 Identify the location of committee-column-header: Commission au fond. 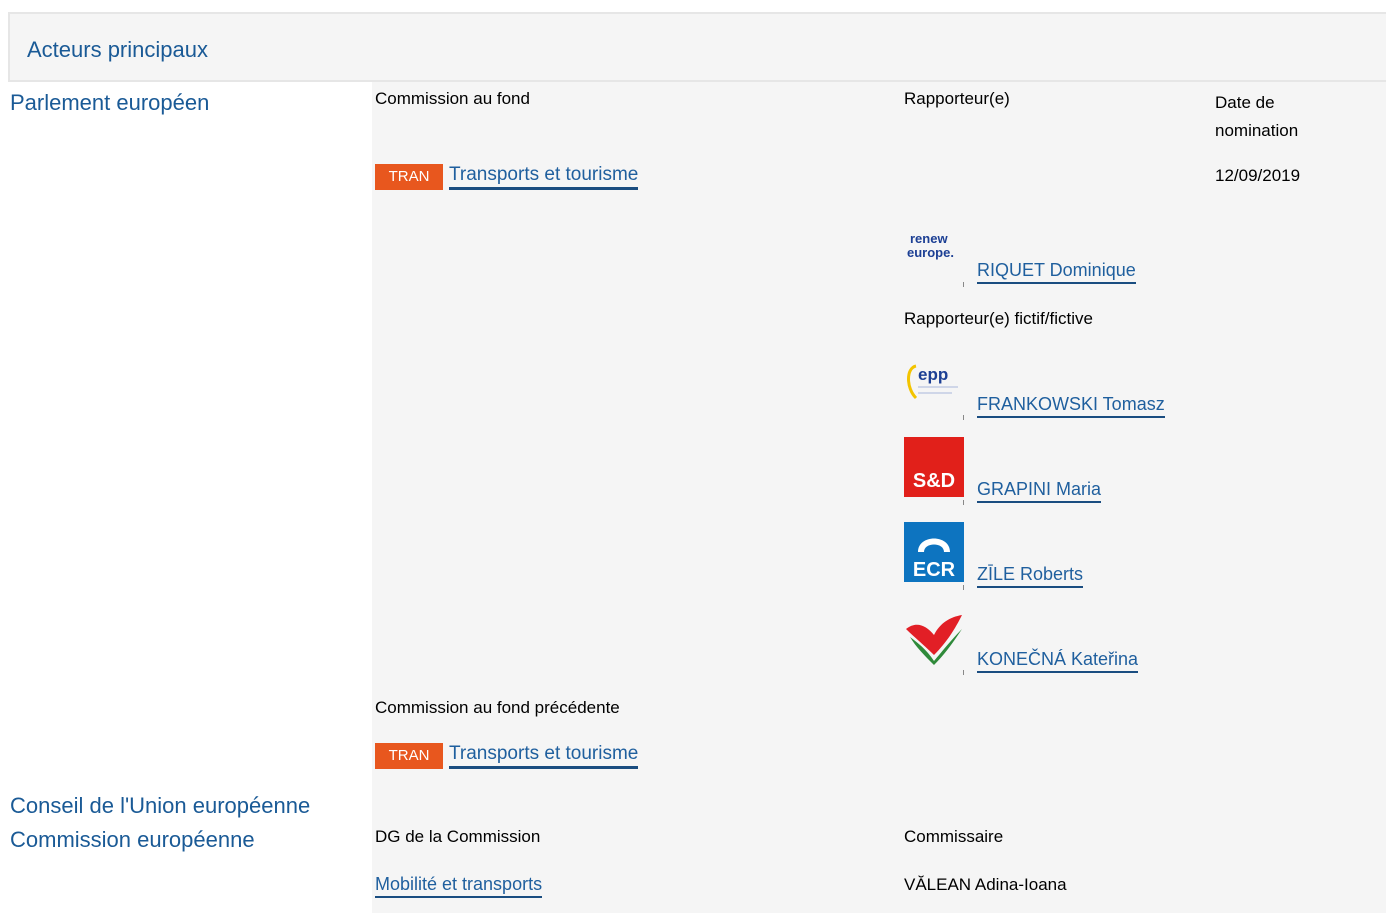
(452, 98).